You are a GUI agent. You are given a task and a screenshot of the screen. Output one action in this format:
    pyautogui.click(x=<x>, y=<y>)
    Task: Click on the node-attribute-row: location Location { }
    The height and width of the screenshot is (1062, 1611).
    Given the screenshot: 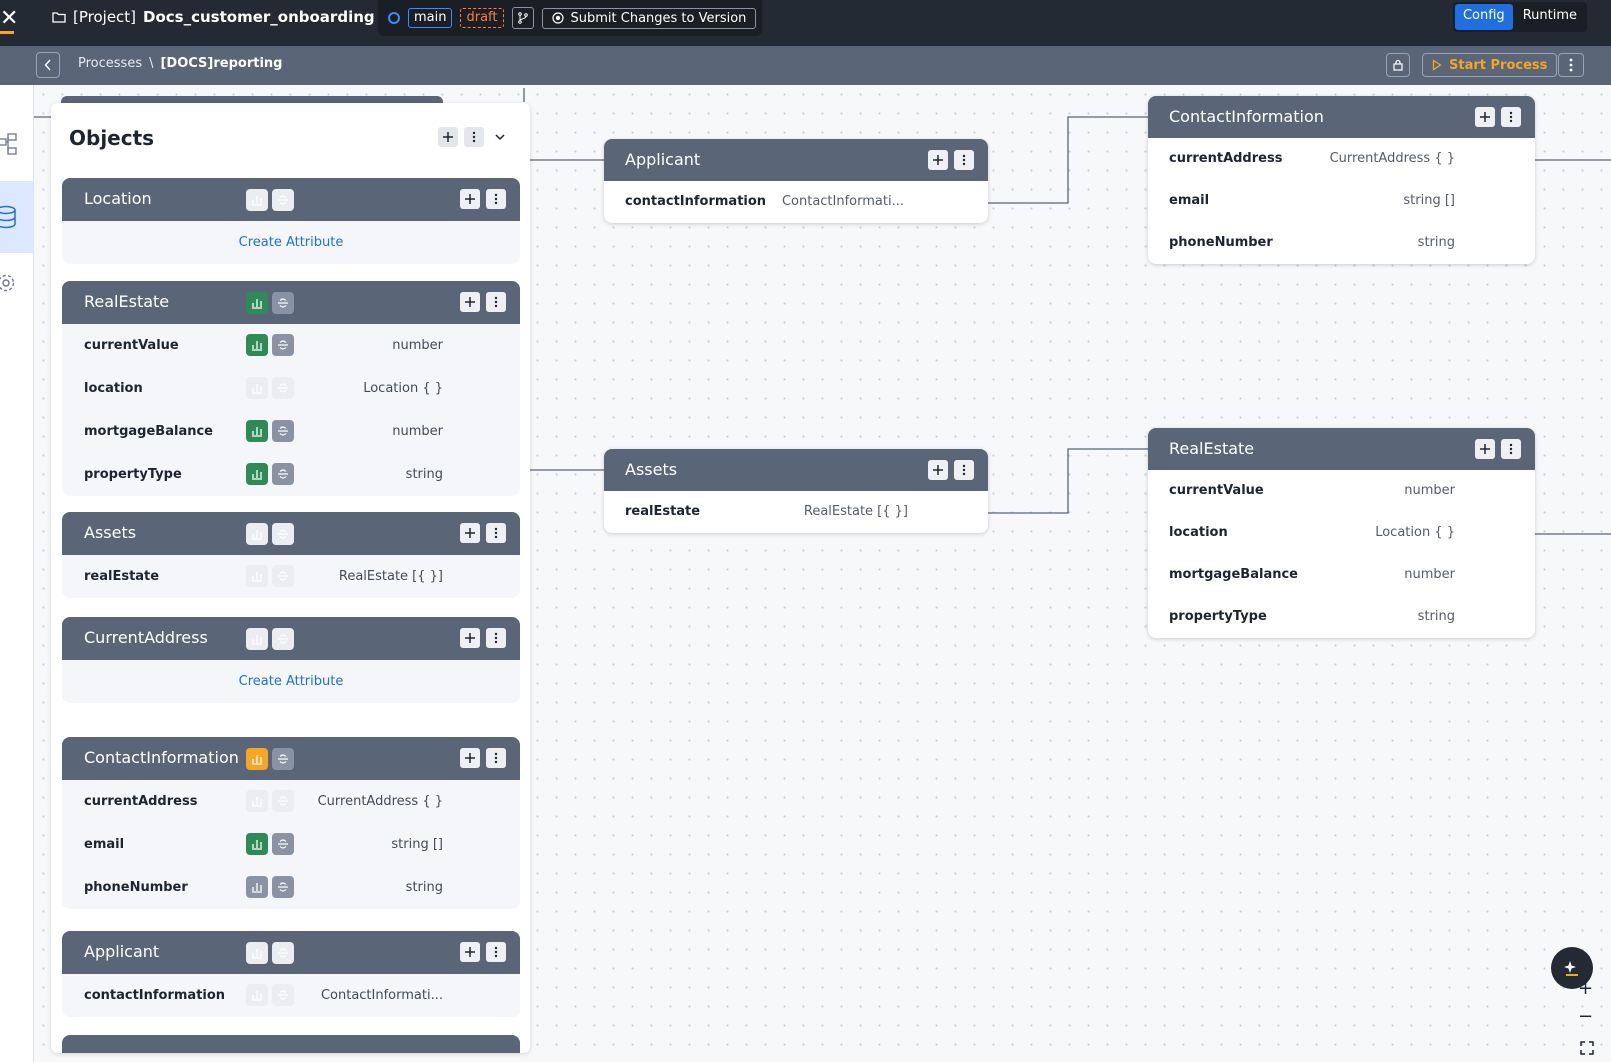 What is the action you would take?
    pyautogui.click(x=1341, y=533)
    